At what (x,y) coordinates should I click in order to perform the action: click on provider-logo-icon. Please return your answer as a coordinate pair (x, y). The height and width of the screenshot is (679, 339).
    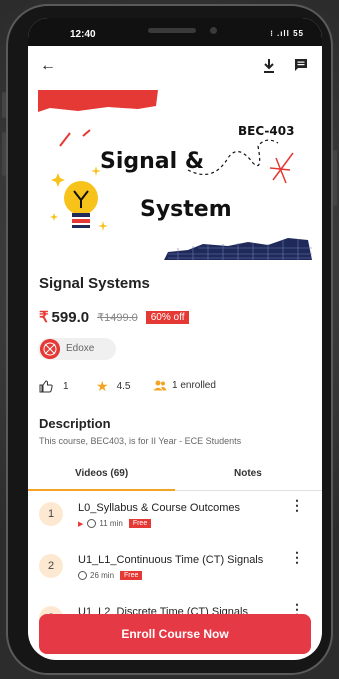
    Looking at the image, I should click on (50, 349).